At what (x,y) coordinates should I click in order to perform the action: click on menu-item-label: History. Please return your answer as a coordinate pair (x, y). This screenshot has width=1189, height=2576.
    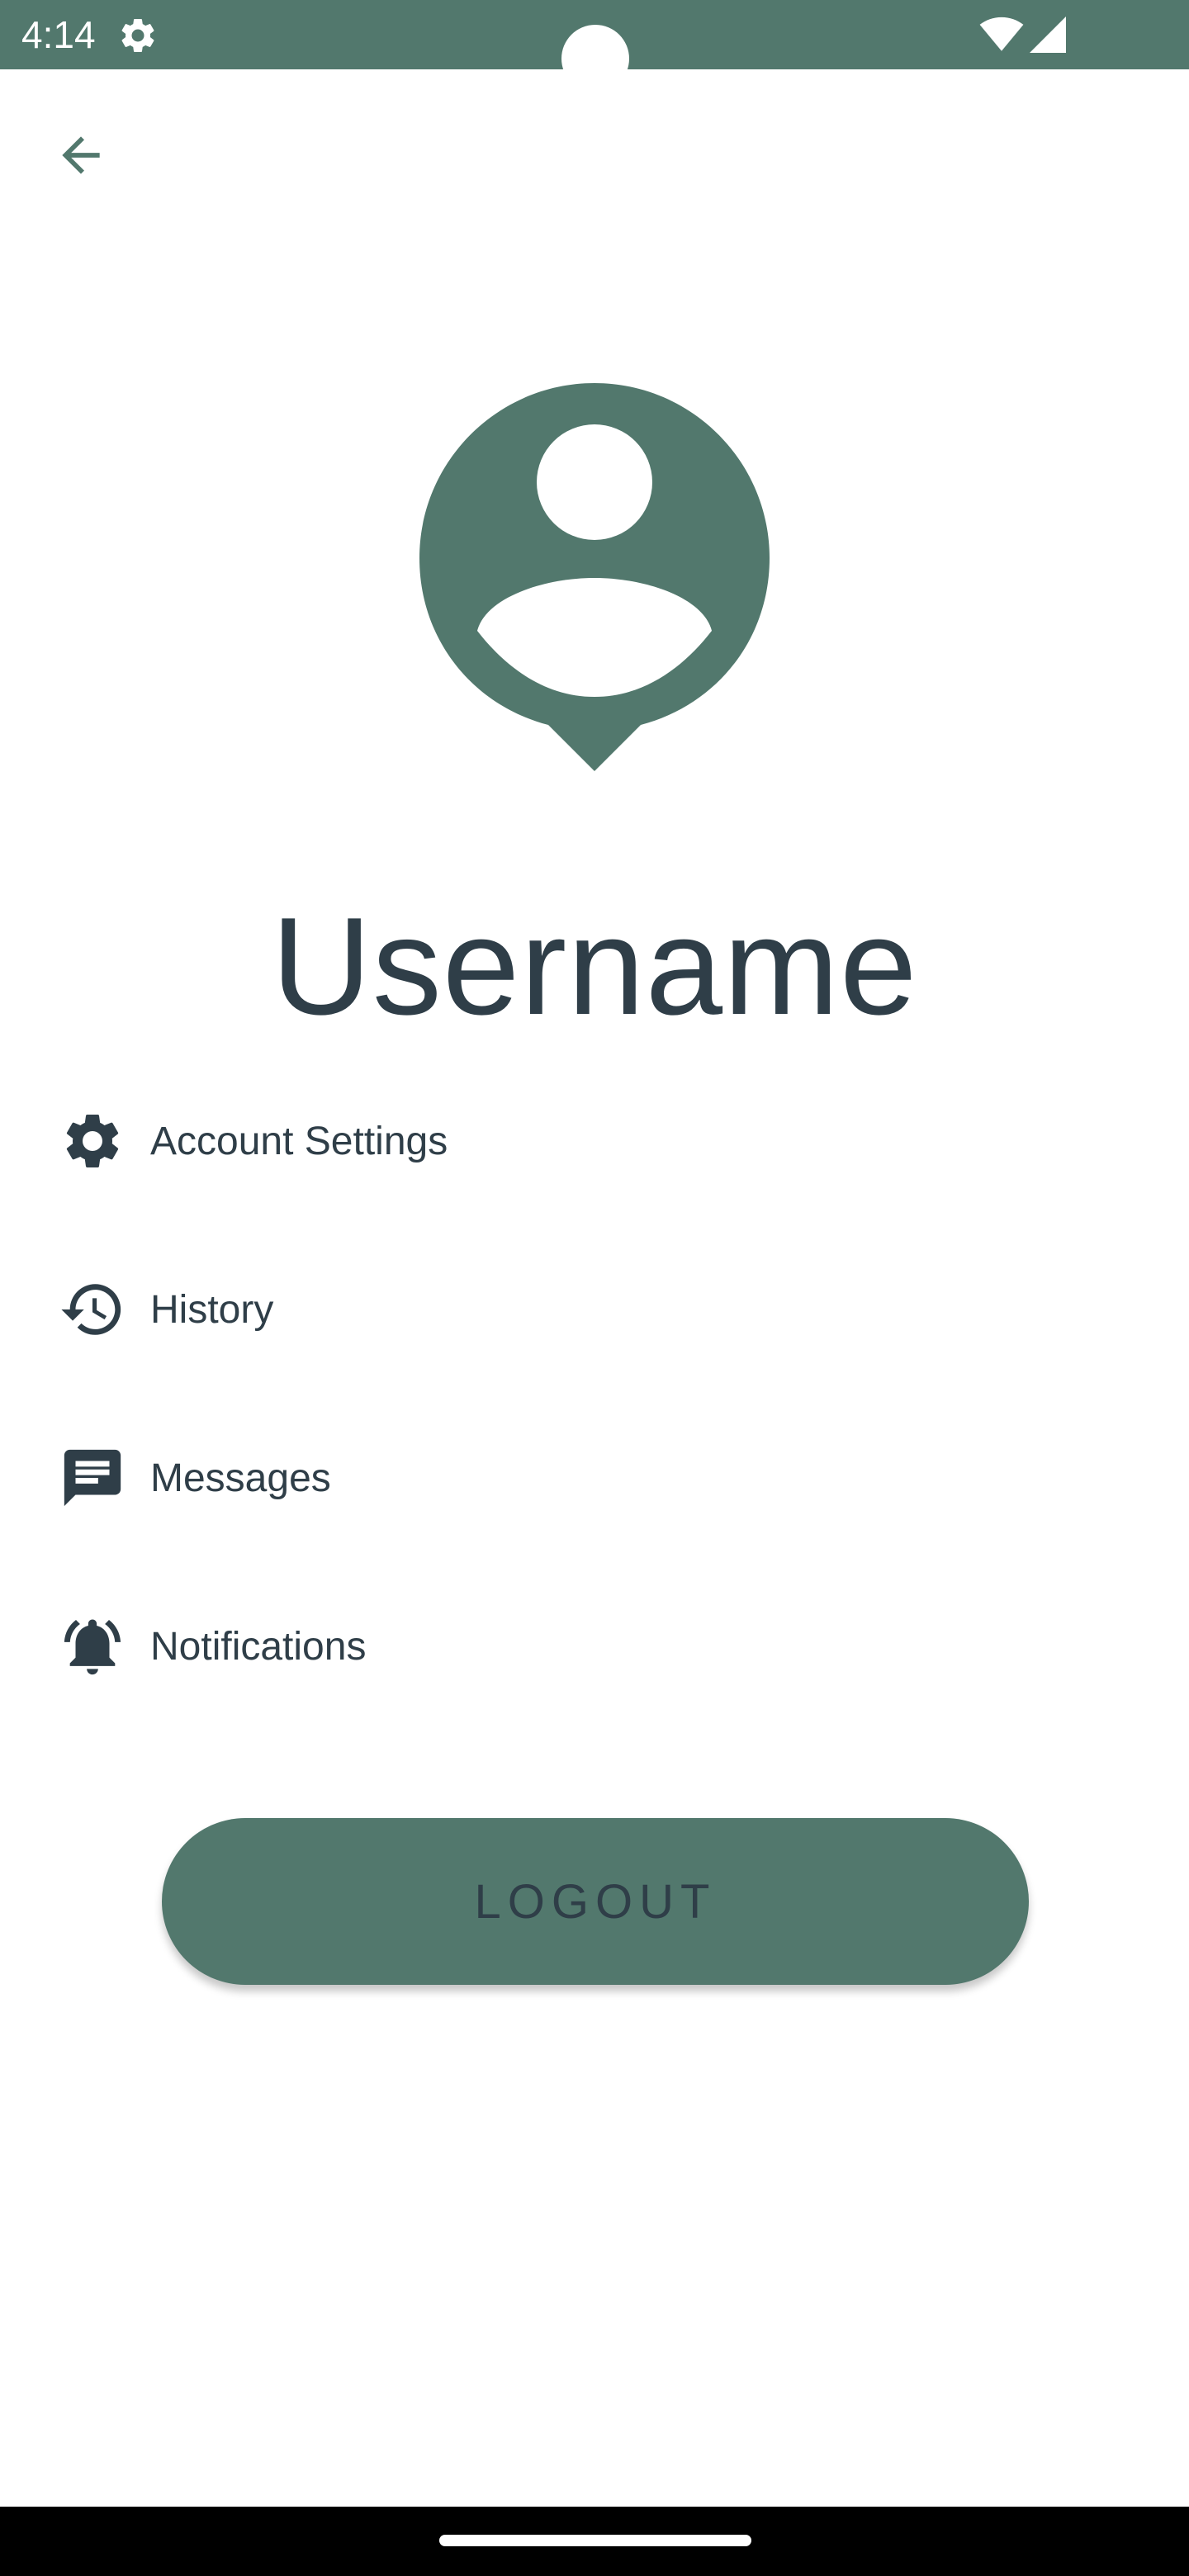
    Looking at the image, I should click on (212, 1309).